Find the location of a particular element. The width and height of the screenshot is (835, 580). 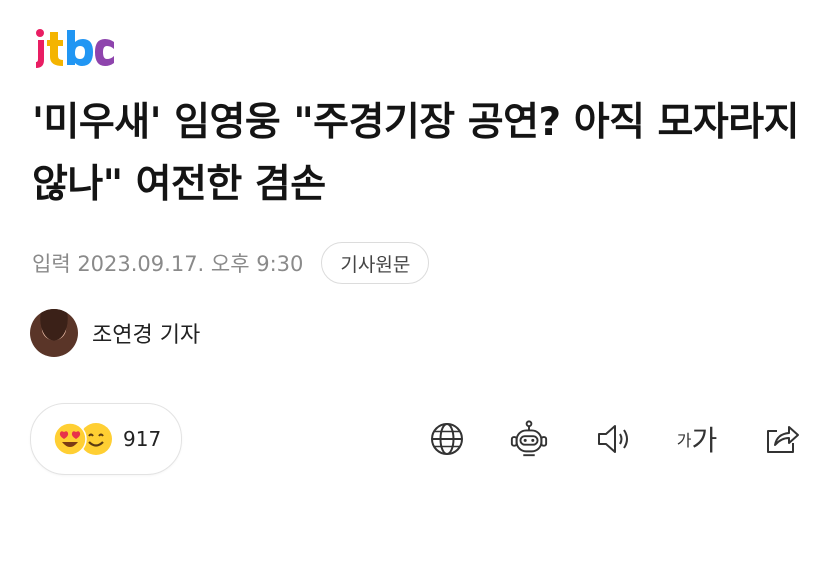

reporter-avatar is located at coordinates (54, 333).